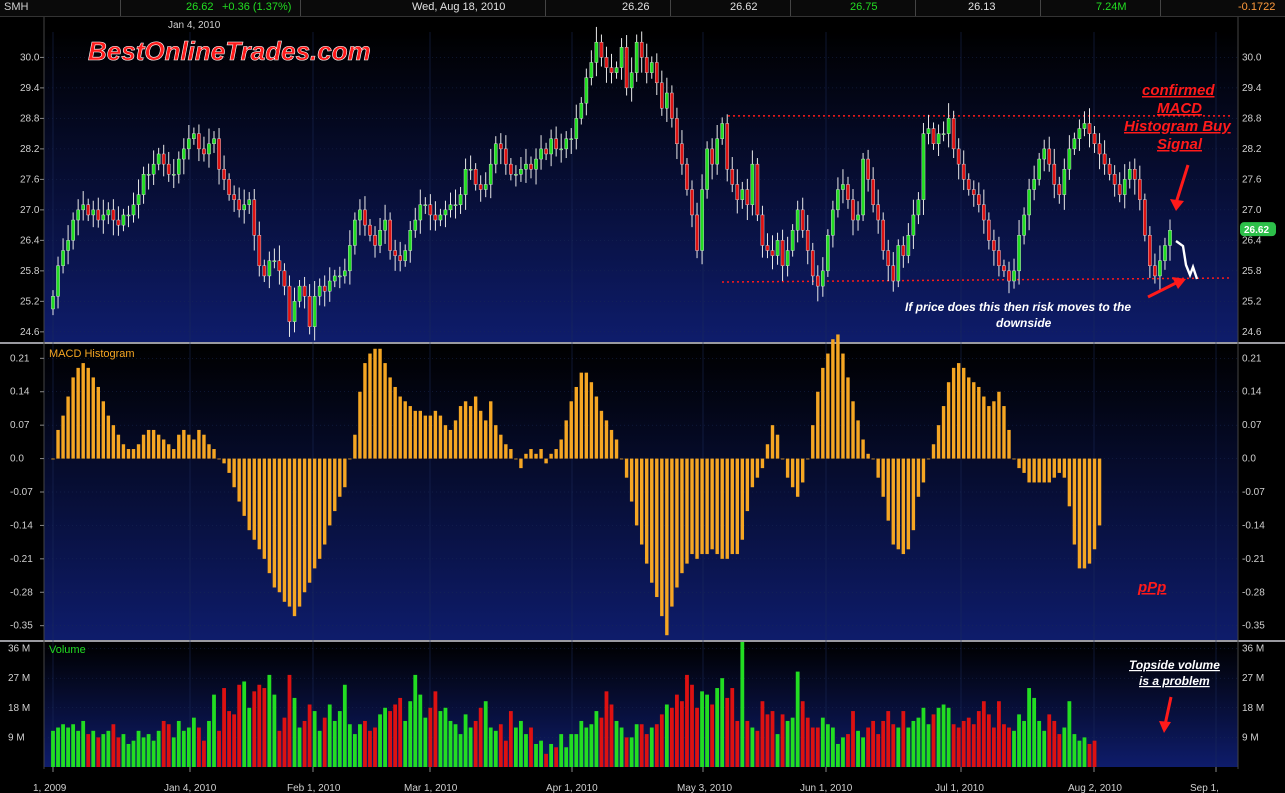 The image size is (1285, 793). Describe the element at coordinates (1253, 492) in the screenshot. I see `macd-tick-label-right: -0.07` at that location.